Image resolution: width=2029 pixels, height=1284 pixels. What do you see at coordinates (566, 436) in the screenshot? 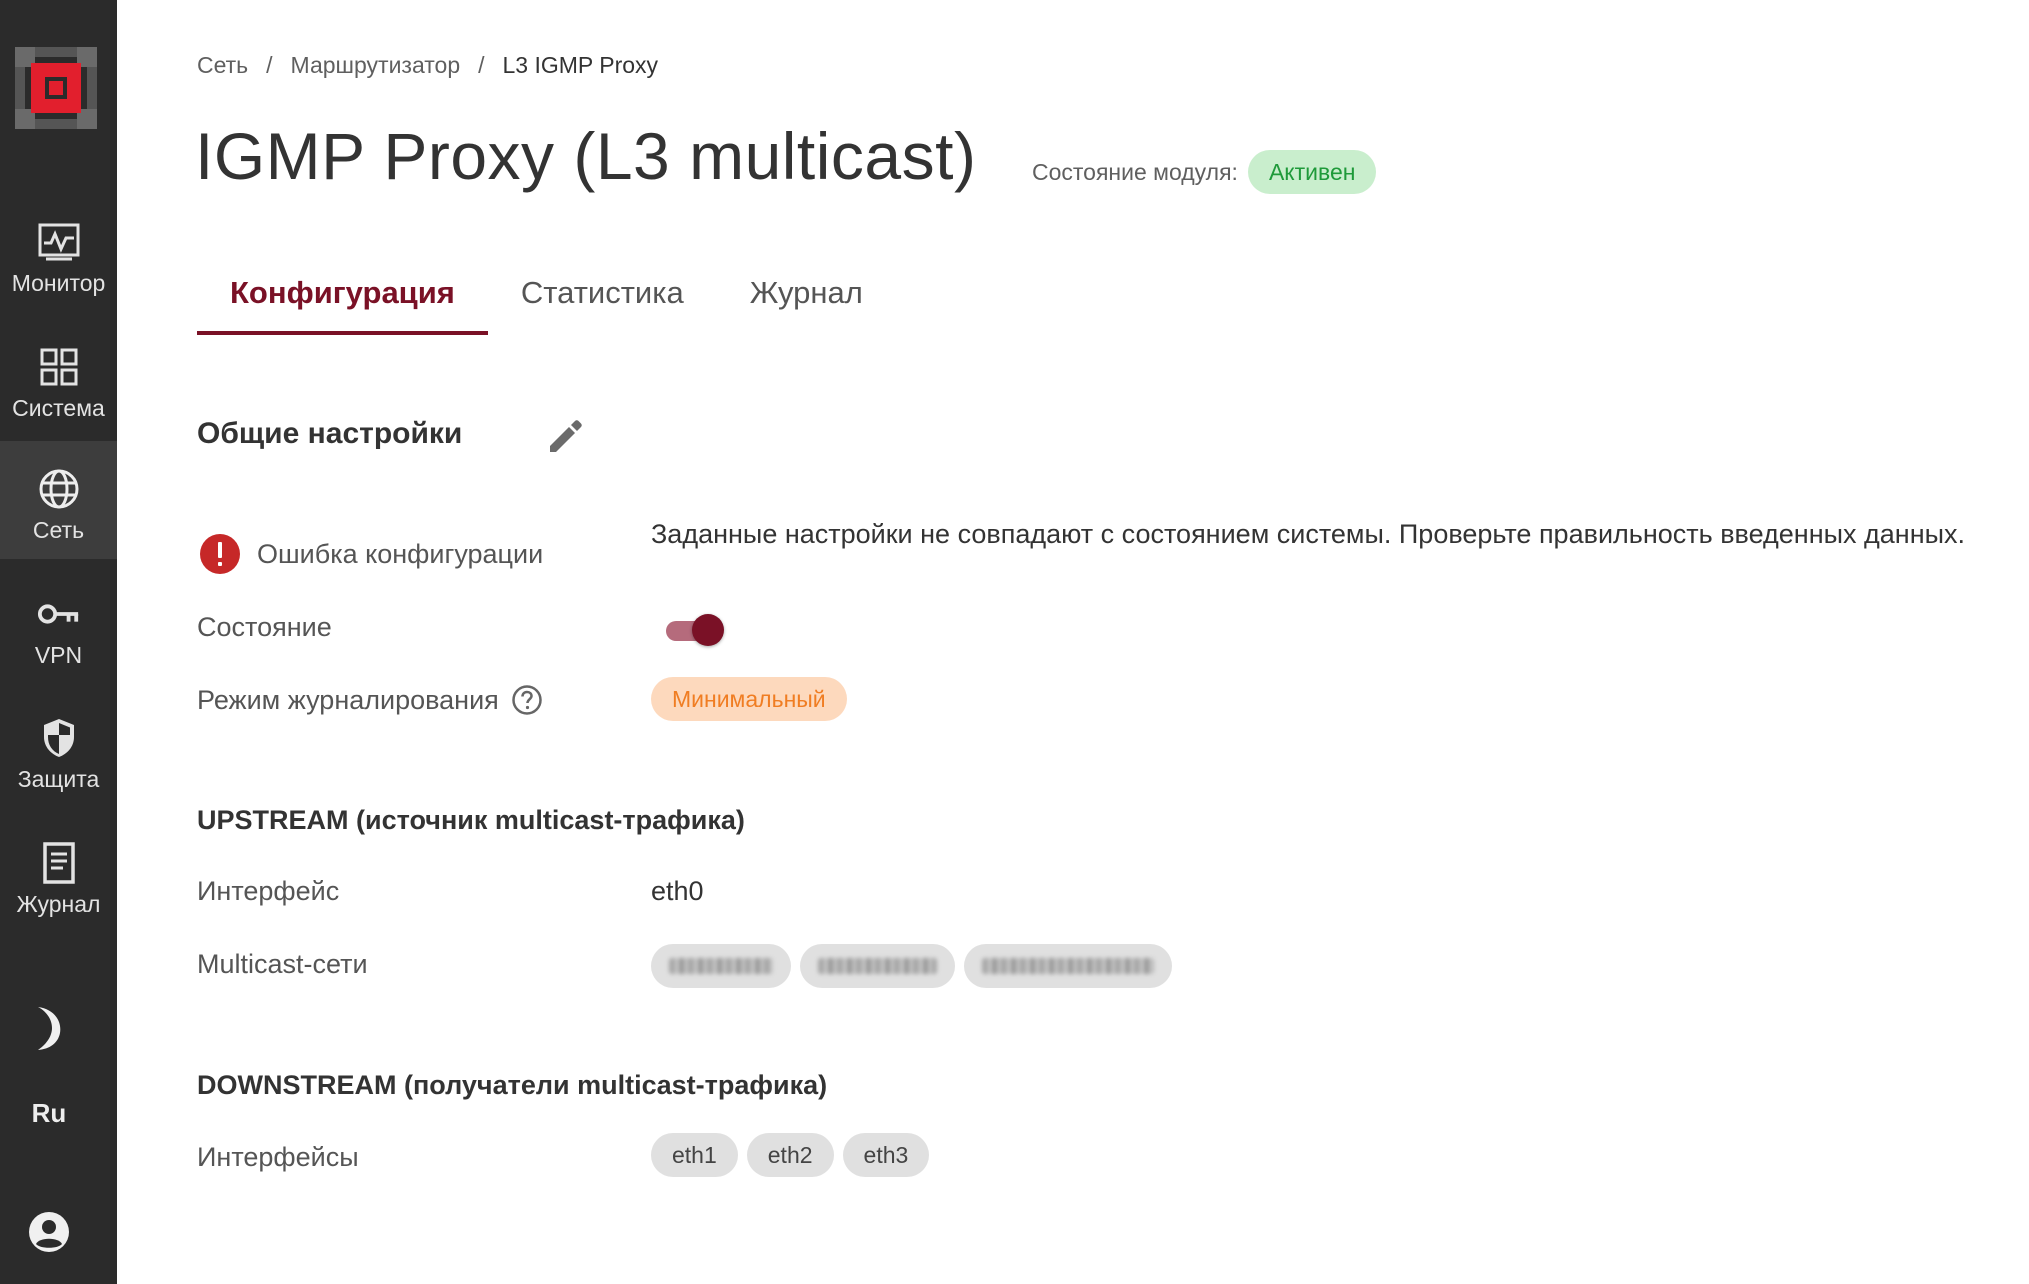
I see `edit-pencil-icon` at bounding box center [566, 436].